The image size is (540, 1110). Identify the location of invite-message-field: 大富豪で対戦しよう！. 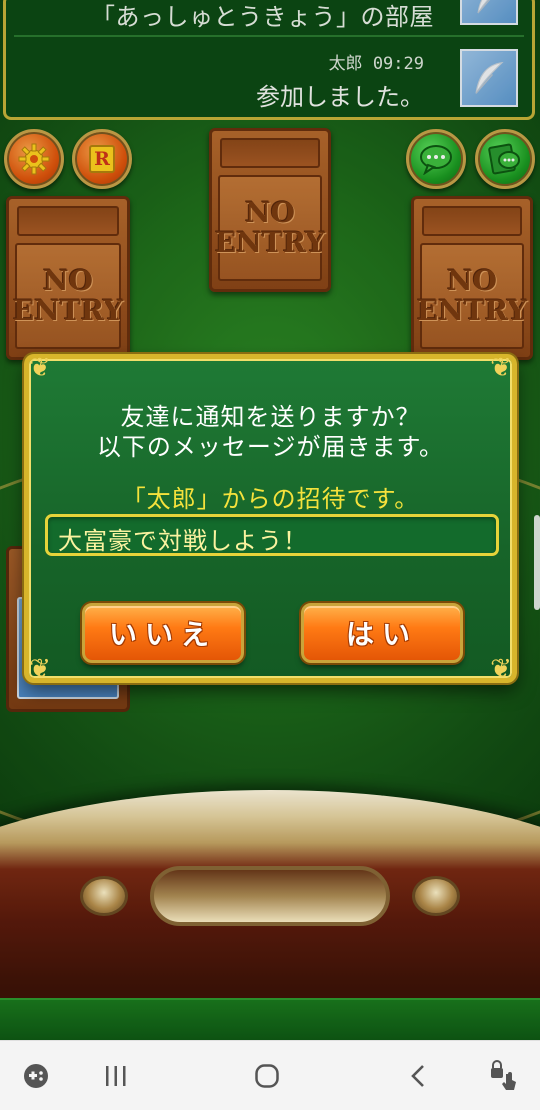
(272, 535).